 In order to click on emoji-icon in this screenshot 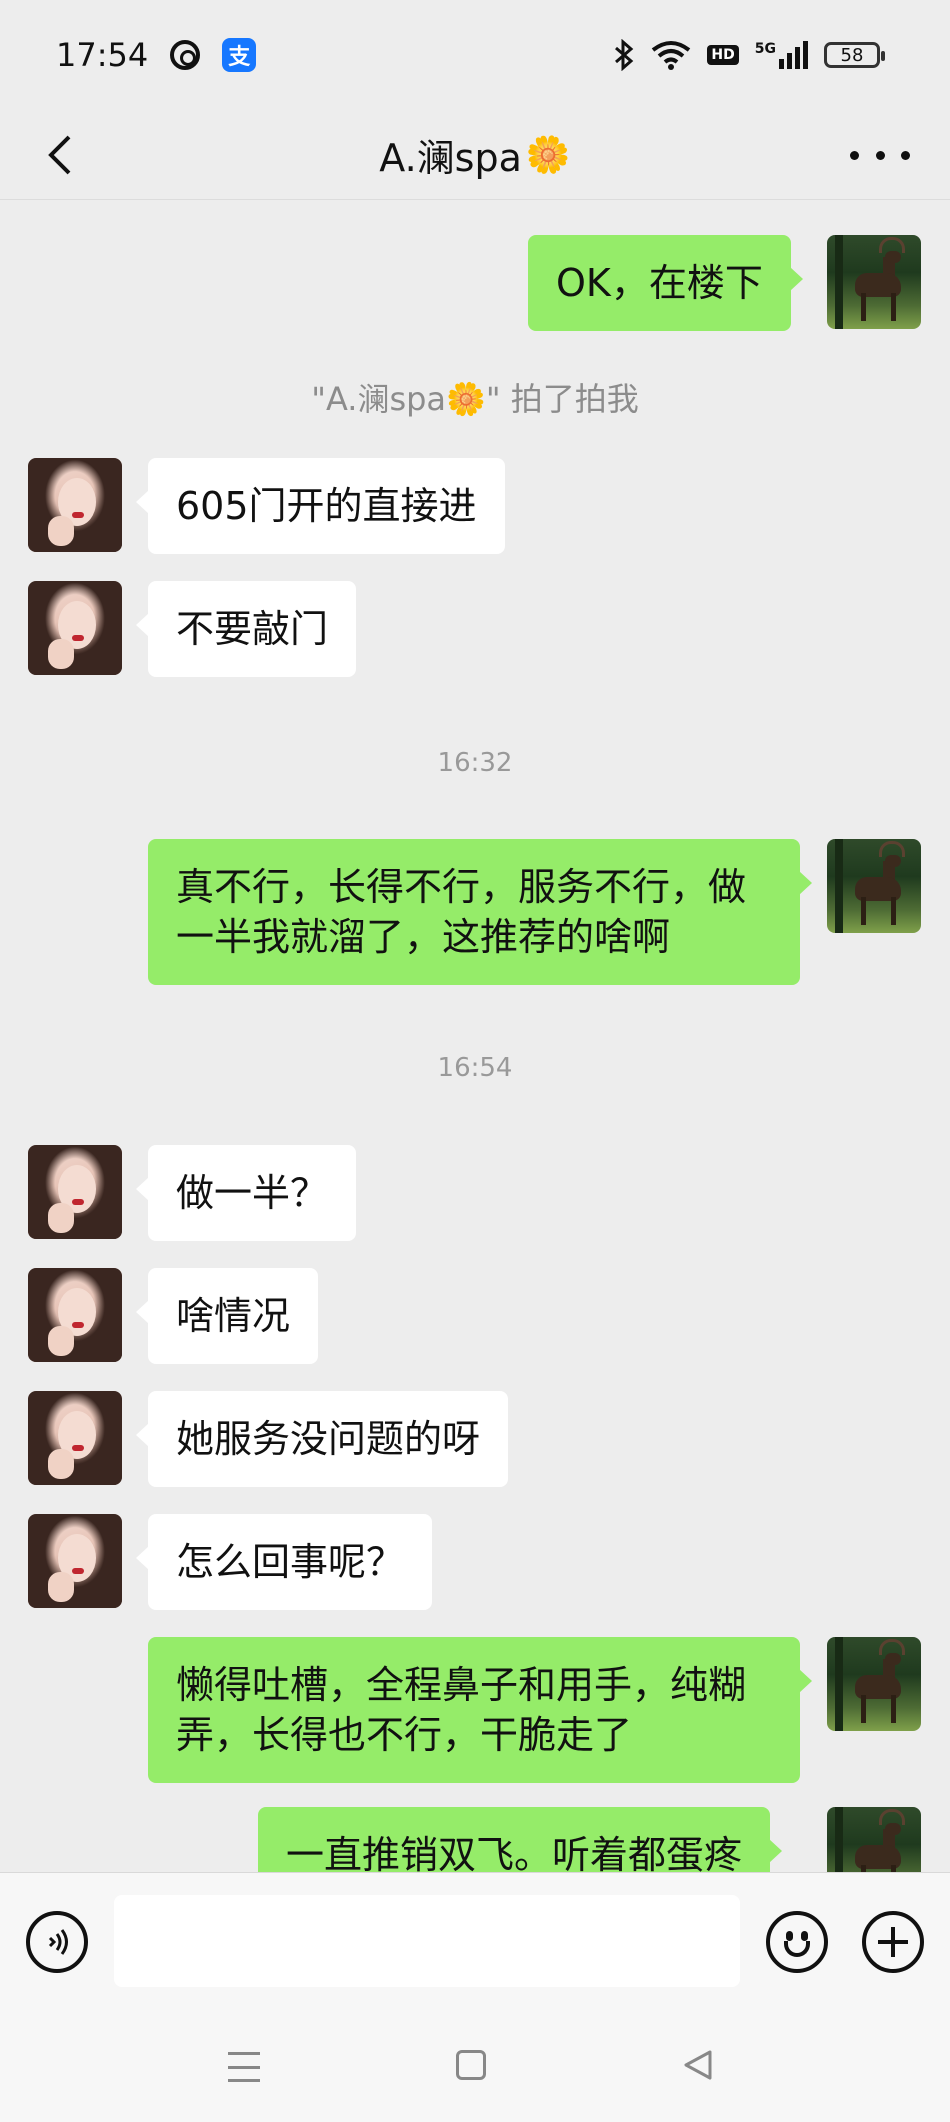, I will do `click(797, 1949)`.